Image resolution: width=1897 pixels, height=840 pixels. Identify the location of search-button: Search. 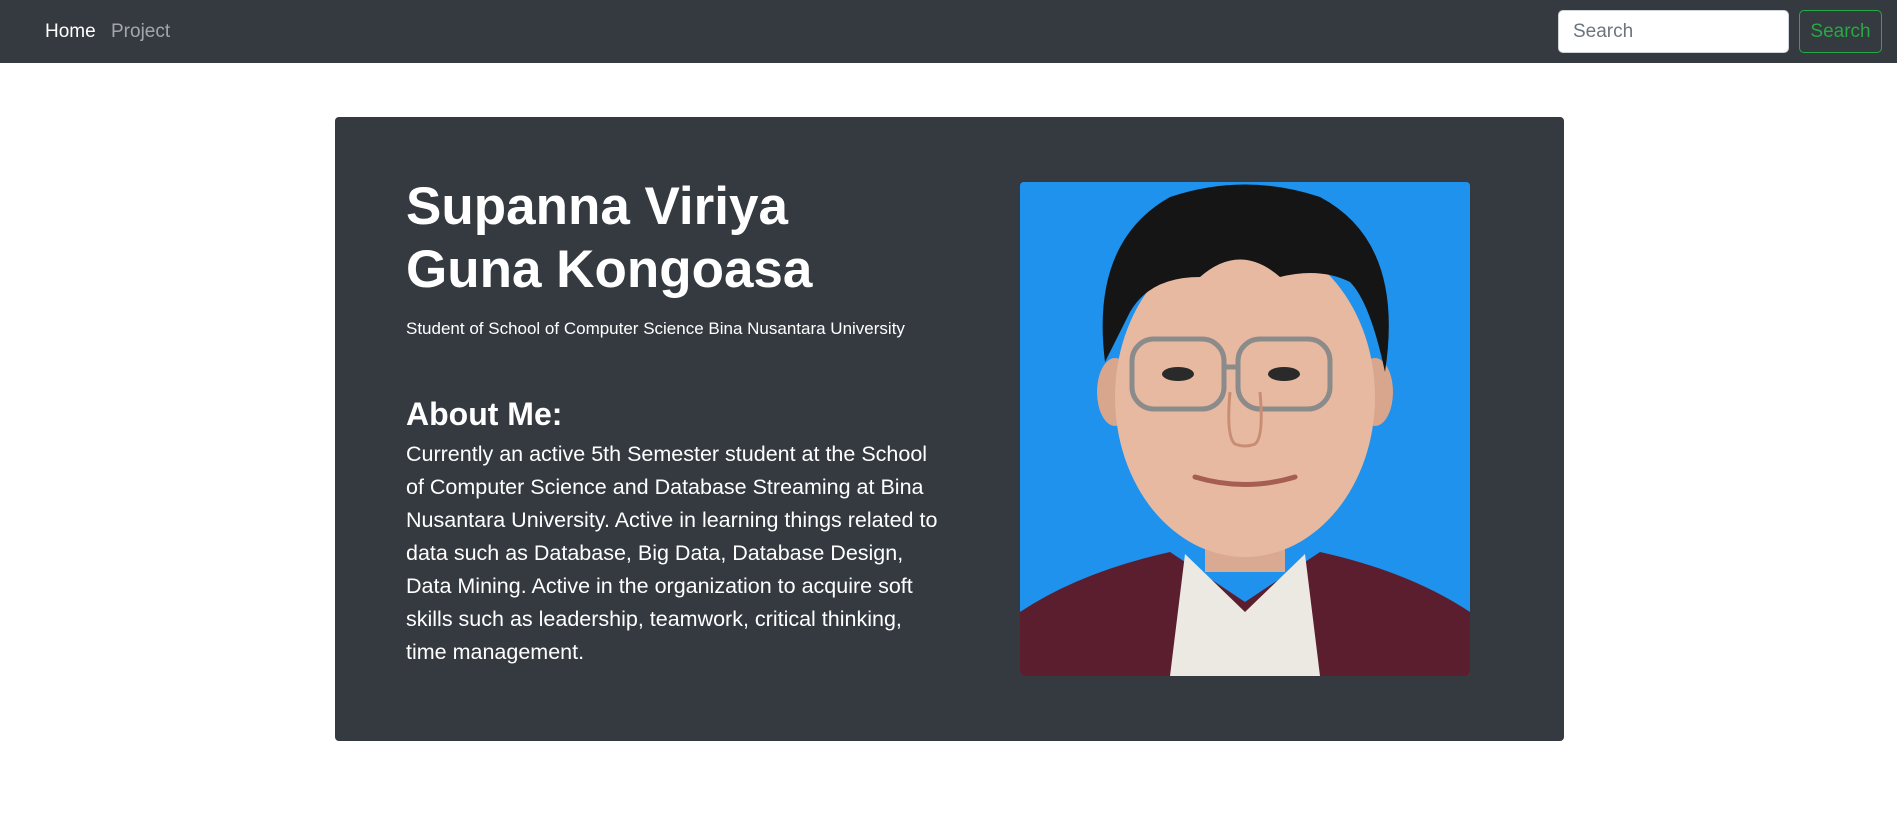
(1840, 31).